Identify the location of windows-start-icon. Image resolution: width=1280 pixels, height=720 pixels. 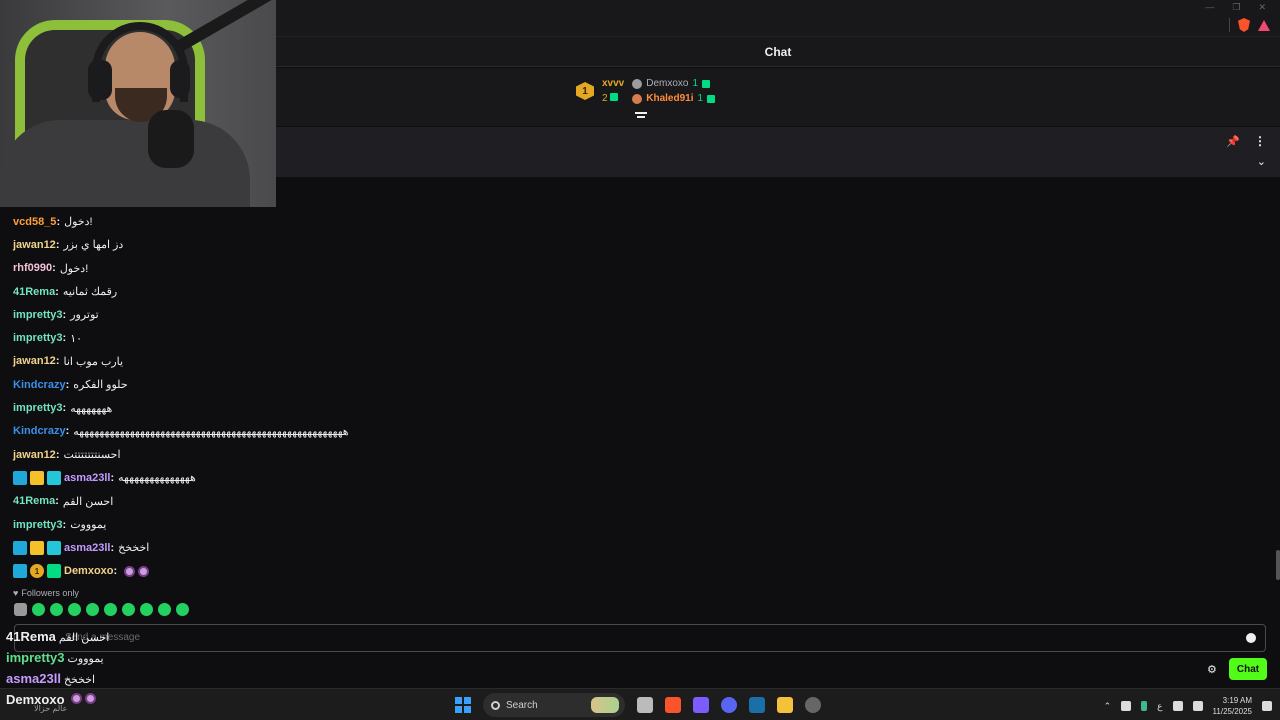
(463, 705).